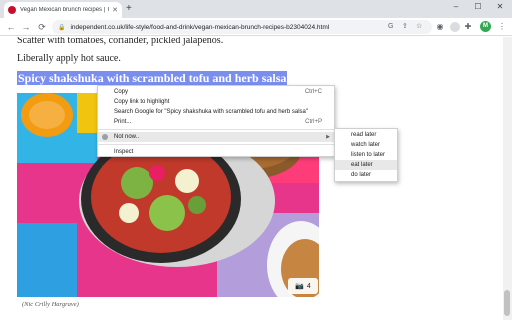  Describe the element at coordinates (328, 137) in the screenshot. I see `submenu-arrow-icon: ▶` at that location.